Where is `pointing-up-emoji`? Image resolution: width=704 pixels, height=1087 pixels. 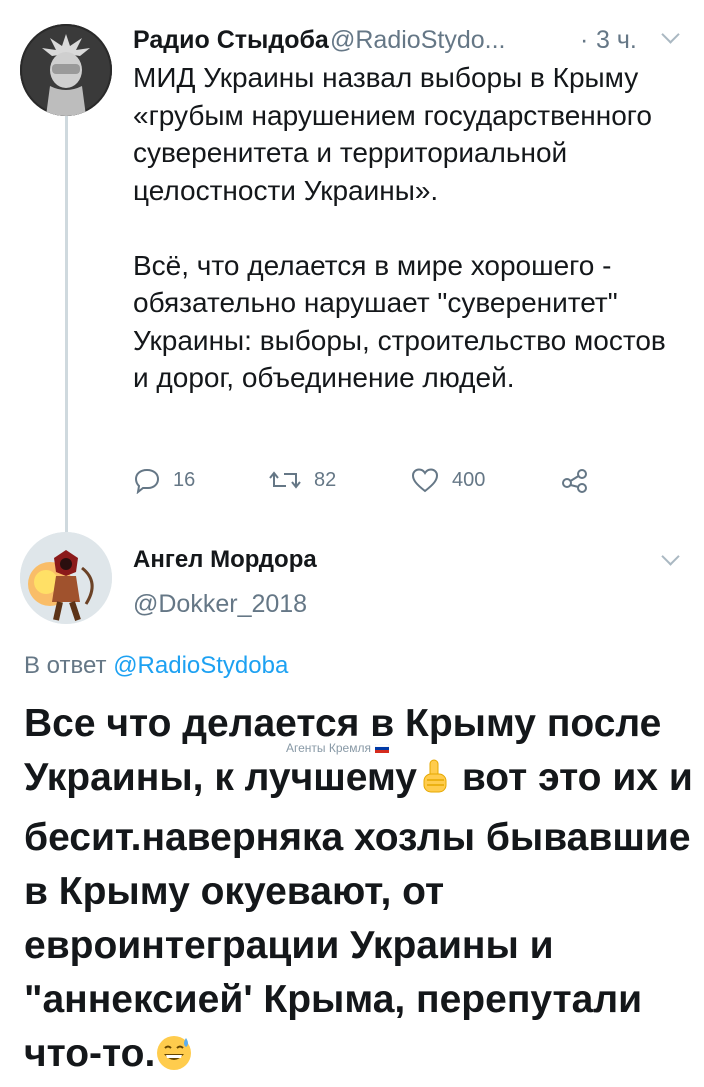
pointing-up-emoji is located at coordinates (434, 784).